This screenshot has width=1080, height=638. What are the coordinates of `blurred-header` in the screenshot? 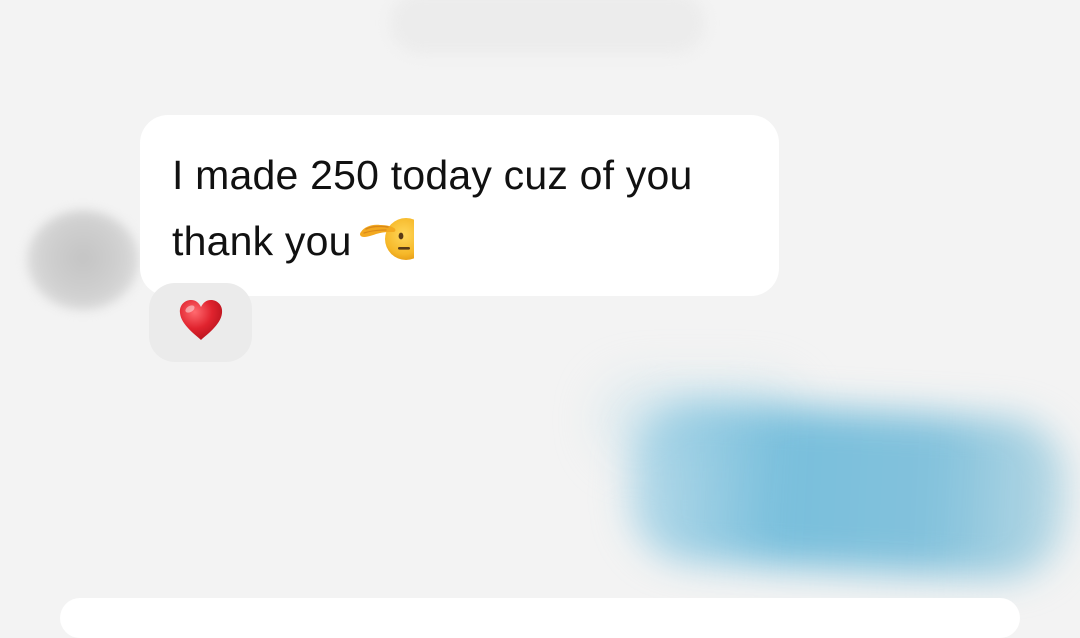 It's located at (547, 27).